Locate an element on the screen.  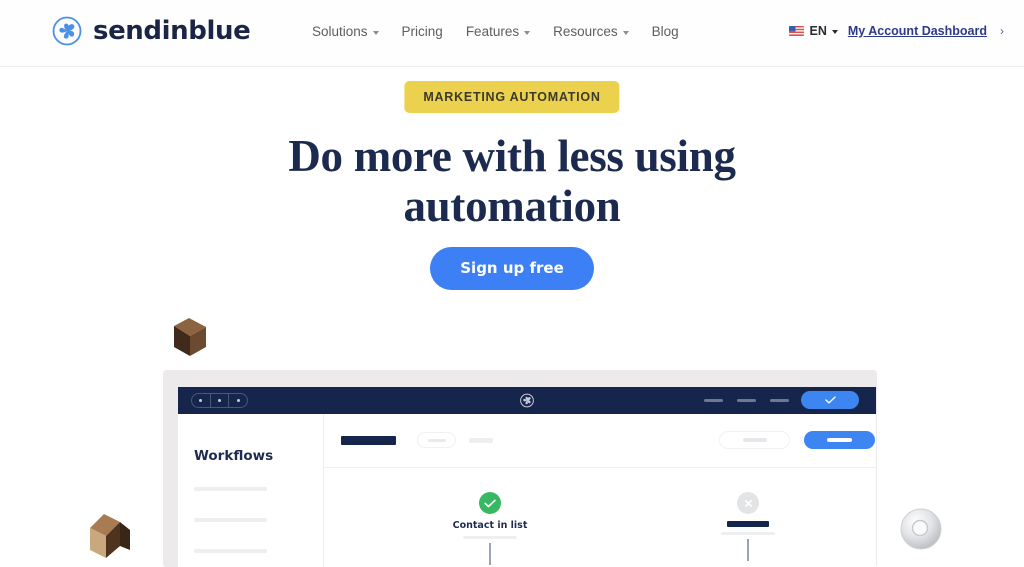
toolbar-text-placeholder is located at coordinates (481, 440).